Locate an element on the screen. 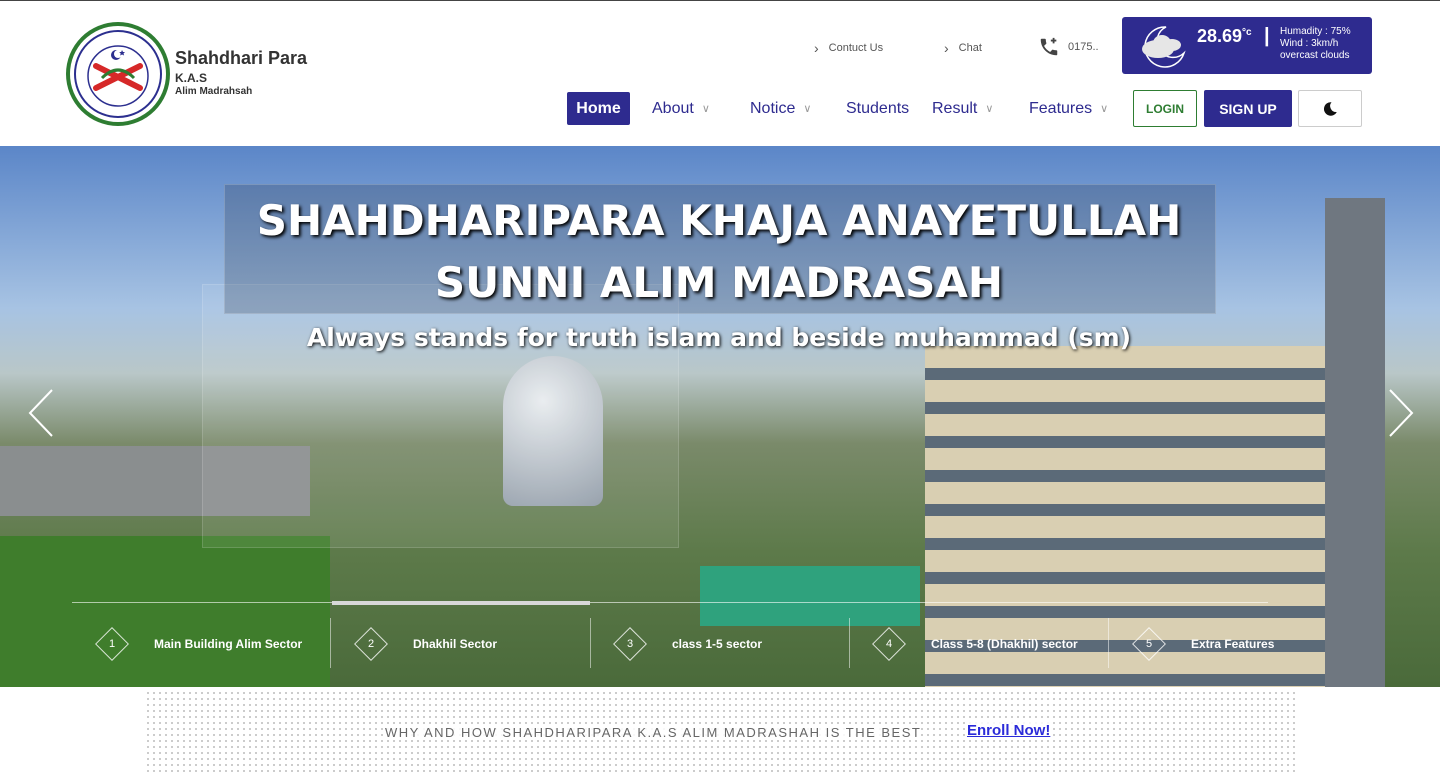  brand-name: Shahdhari Para K.A.S Alim Madrahsah is located at coordinates (241, 73).